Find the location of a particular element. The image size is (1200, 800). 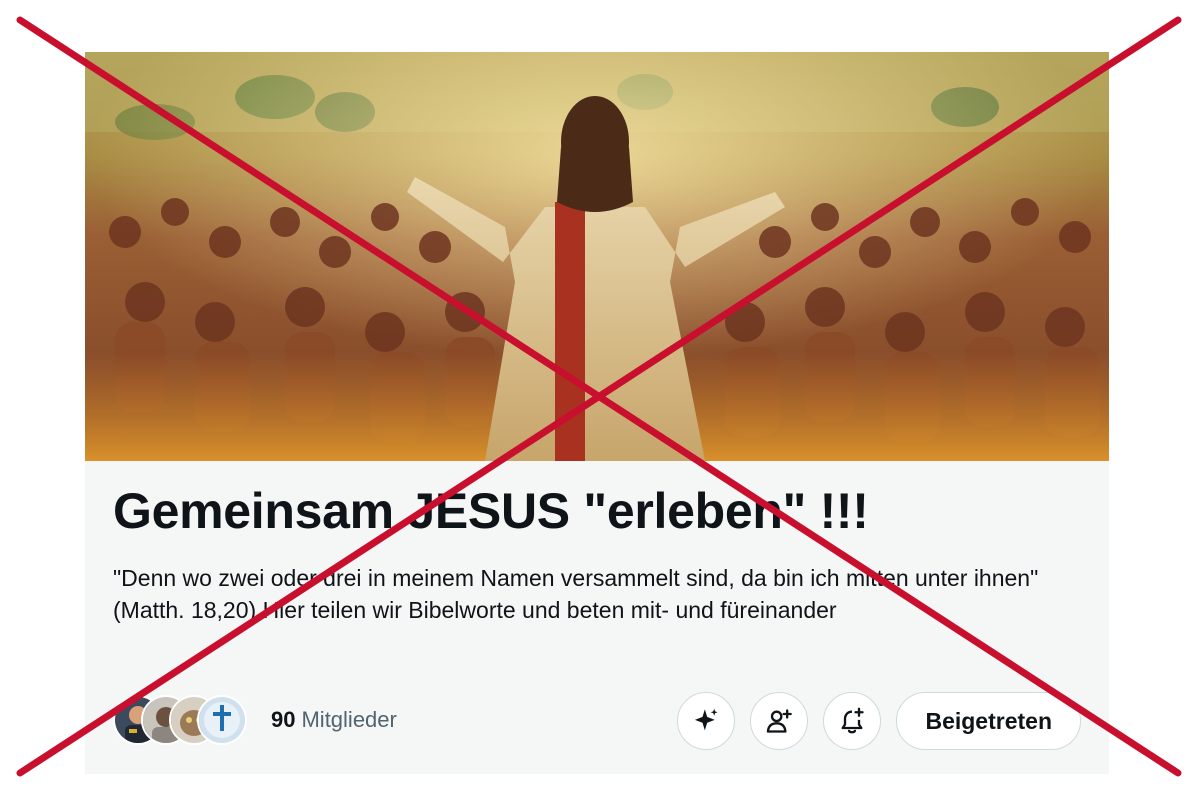

bell-plus-icon is located at coordinates (853, 720).